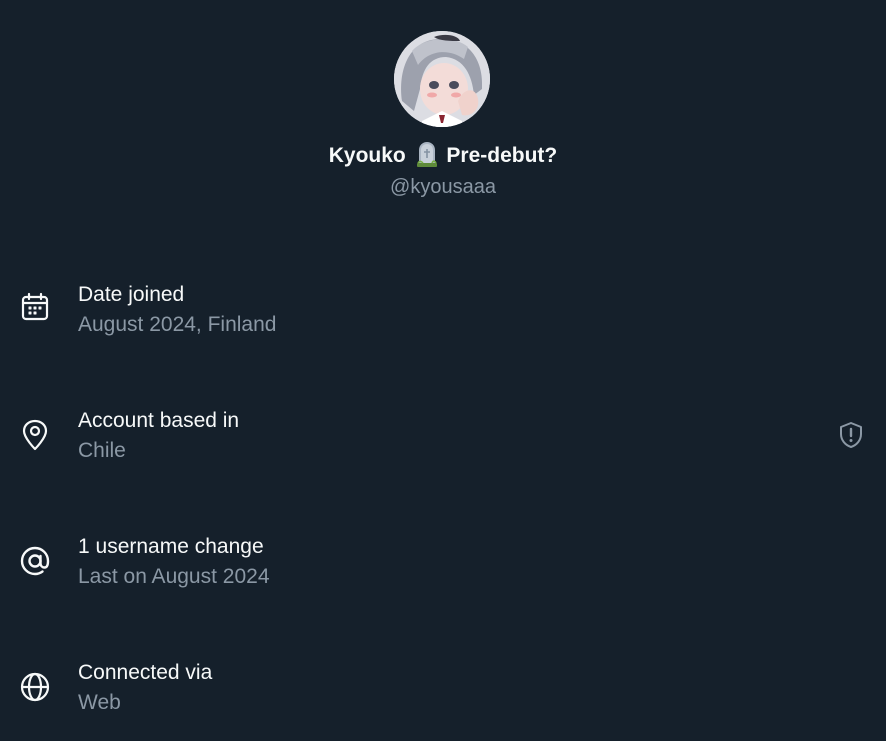  What do you see at coordinates (99, 702) in the screenshot?
I see `connected-via-value: Web` at bounding box center [99, 702].